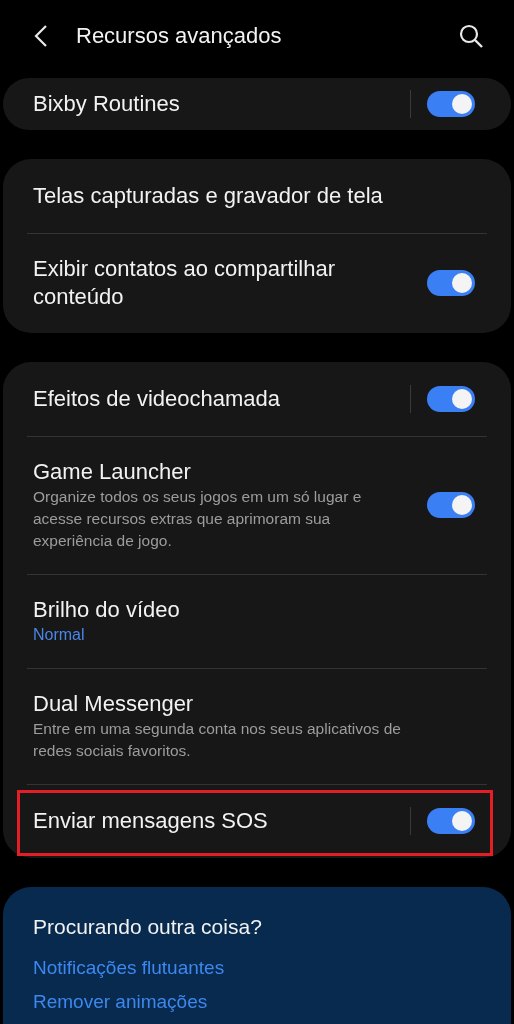 The width and height of the screenshot is (514, 1024). I want to click on settings-row: Telas capturadas e gravador de tela, so click(257, 196).